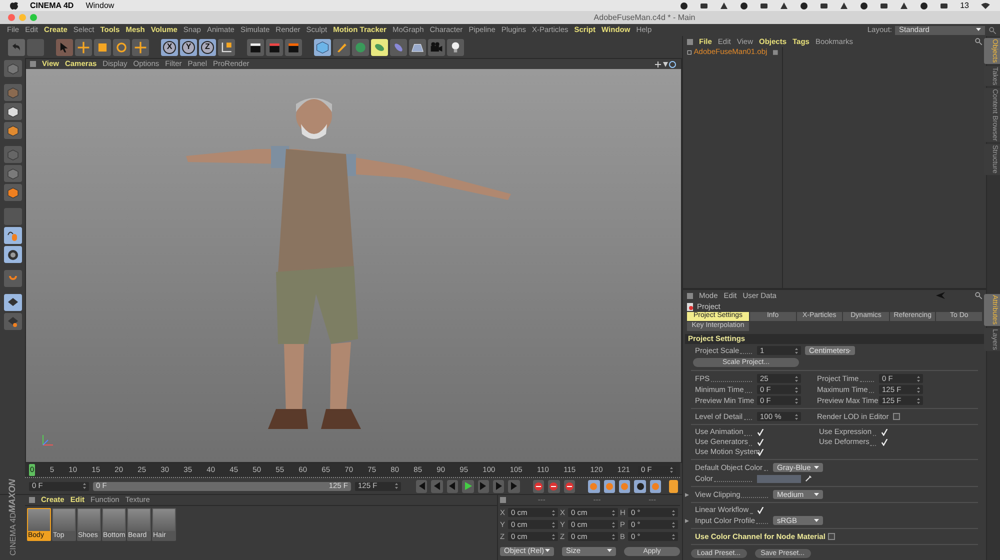 This screenshot has height=560, width=1000. Describe the element at coordinates (169, 47) in the screenshot. I see `axis-toggle: X` at that location.